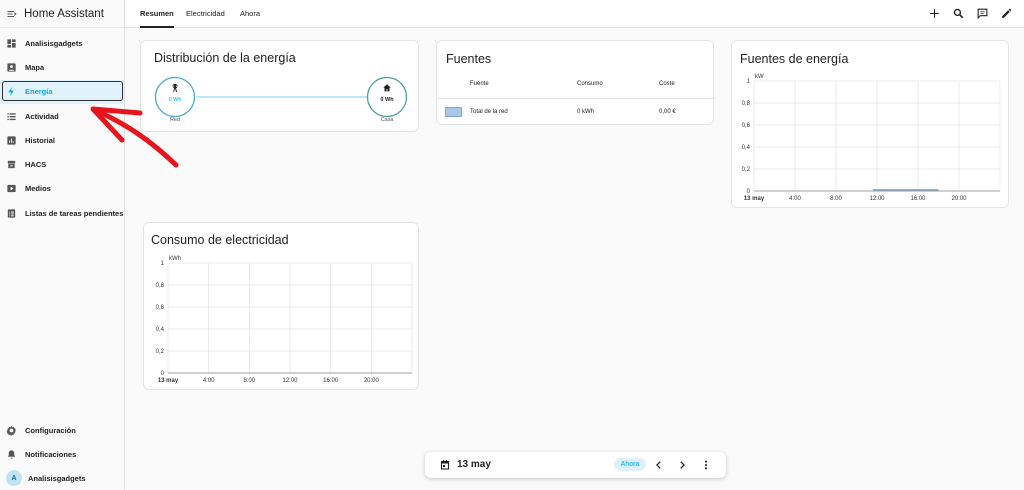  What do you see at coordinates (62, 189) in the screenshot?
I see `sidebar-item-medios: Medios` at bounding box center [62, 189].